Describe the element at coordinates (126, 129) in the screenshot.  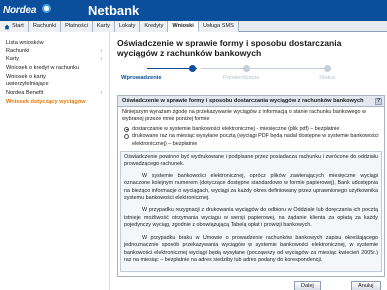
I see `radio-electronic` at that location.